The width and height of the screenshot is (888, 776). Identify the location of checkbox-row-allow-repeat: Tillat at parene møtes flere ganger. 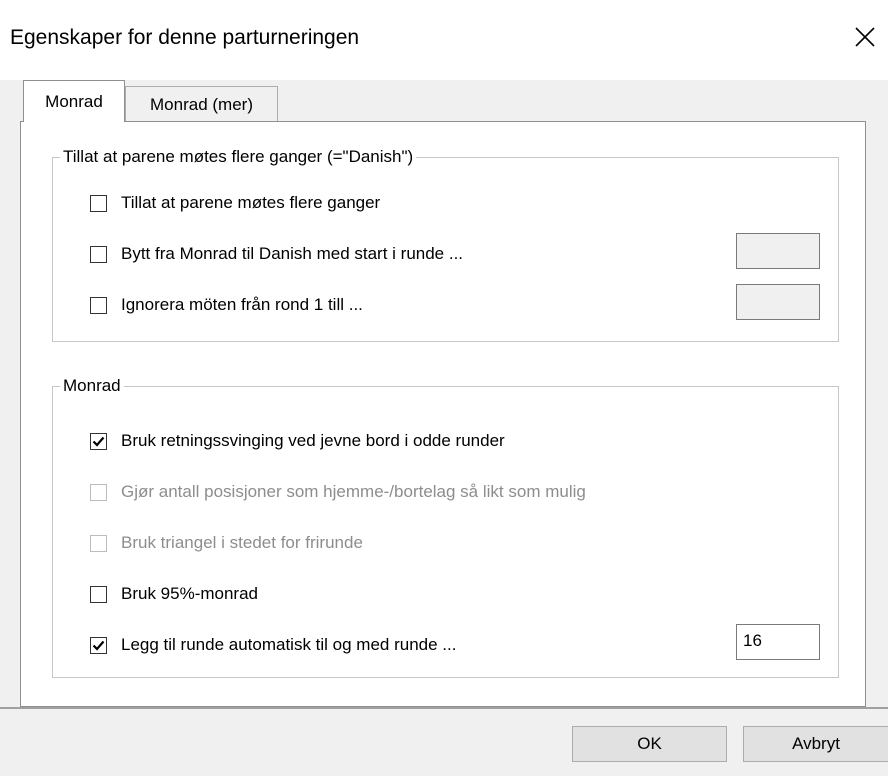
(235, 203).